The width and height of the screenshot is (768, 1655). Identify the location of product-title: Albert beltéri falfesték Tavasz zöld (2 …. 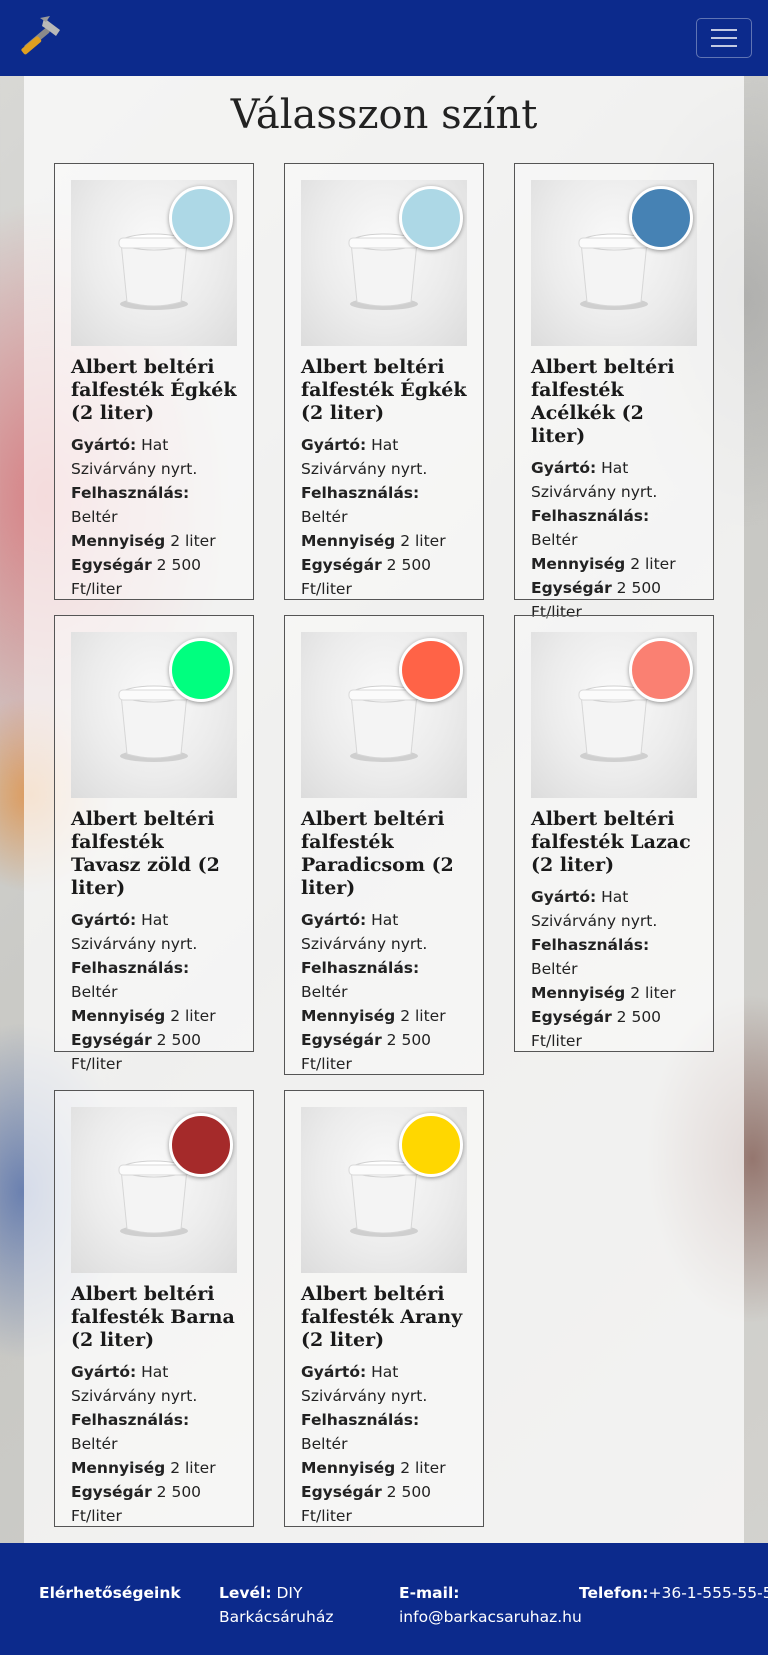
(154, 854).